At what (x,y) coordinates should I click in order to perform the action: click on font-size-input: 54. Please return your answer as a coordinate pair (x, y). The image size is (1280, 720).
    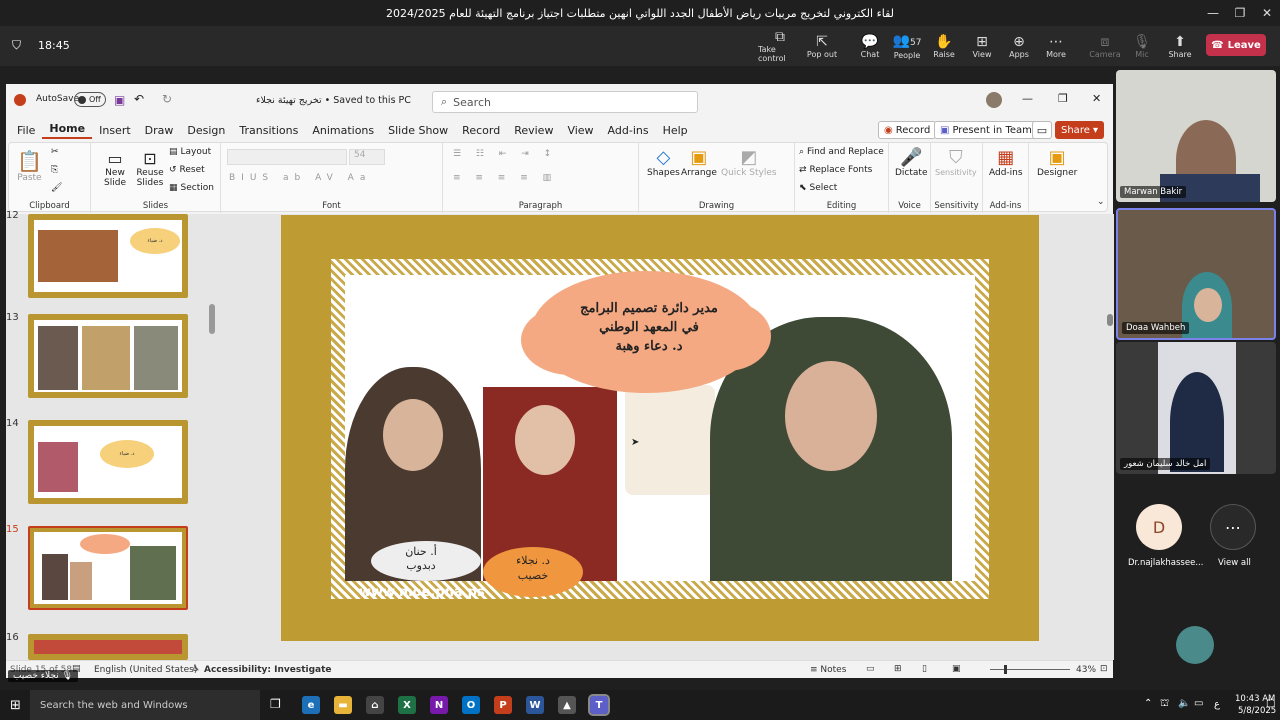
    Looking at the image, I should click on (367, 157).